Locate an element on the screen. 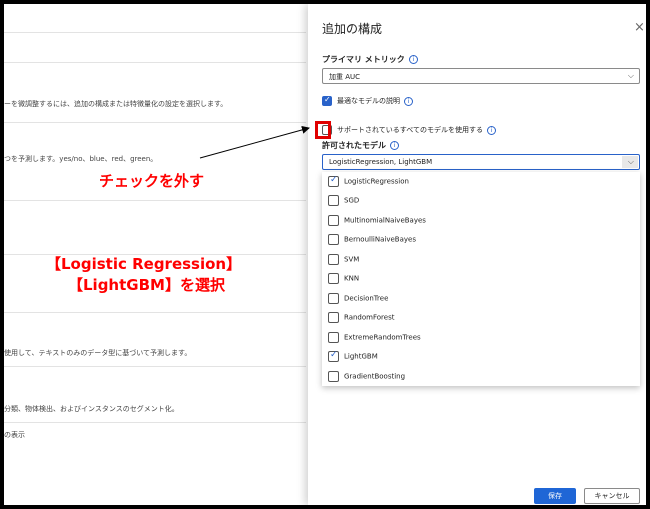 This screenshot has height=509, width=650. bg-description: 使用して、テキストのみのデータ型に基づいて予測します。 is located at coordinates (98, 353).